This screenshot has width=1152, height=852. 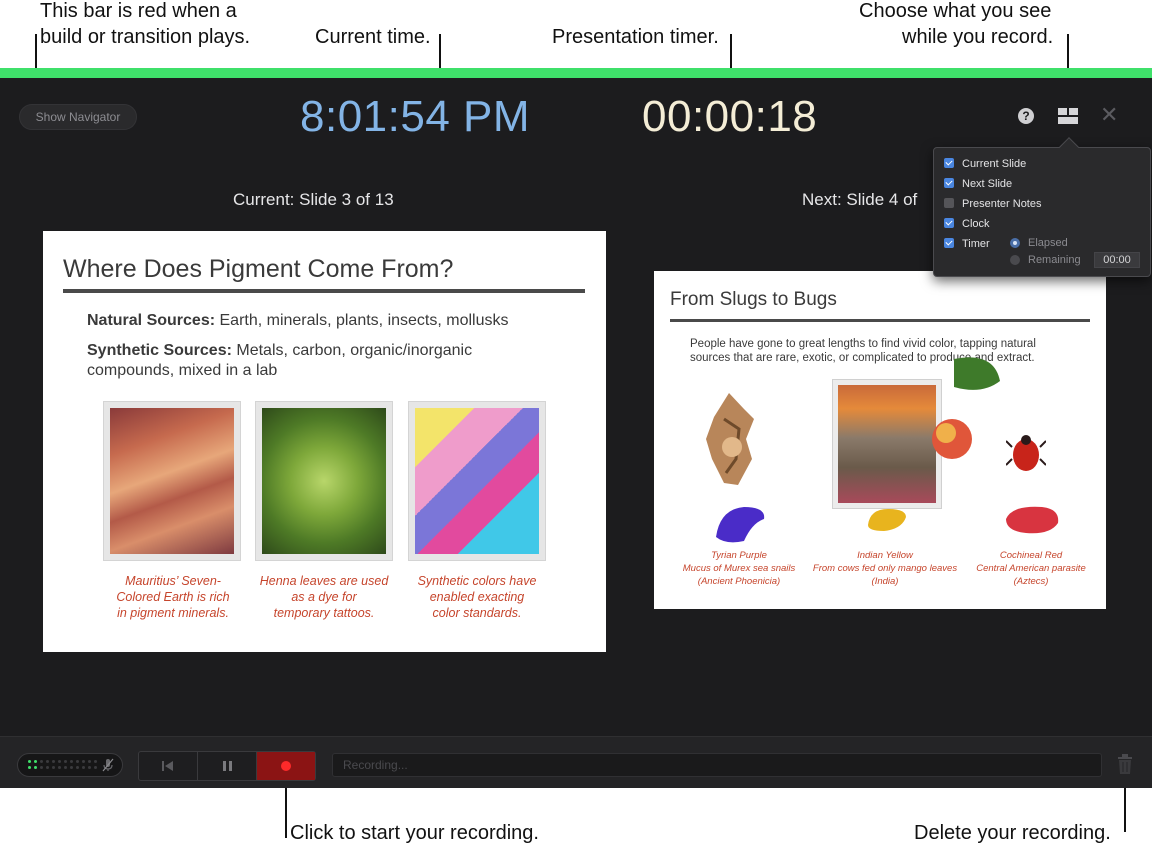 What do you see at coordinates (415, 116) in the screenshot?
I see `current-time-clock: 8:01:54 PM` at bounding box center [415, 116].